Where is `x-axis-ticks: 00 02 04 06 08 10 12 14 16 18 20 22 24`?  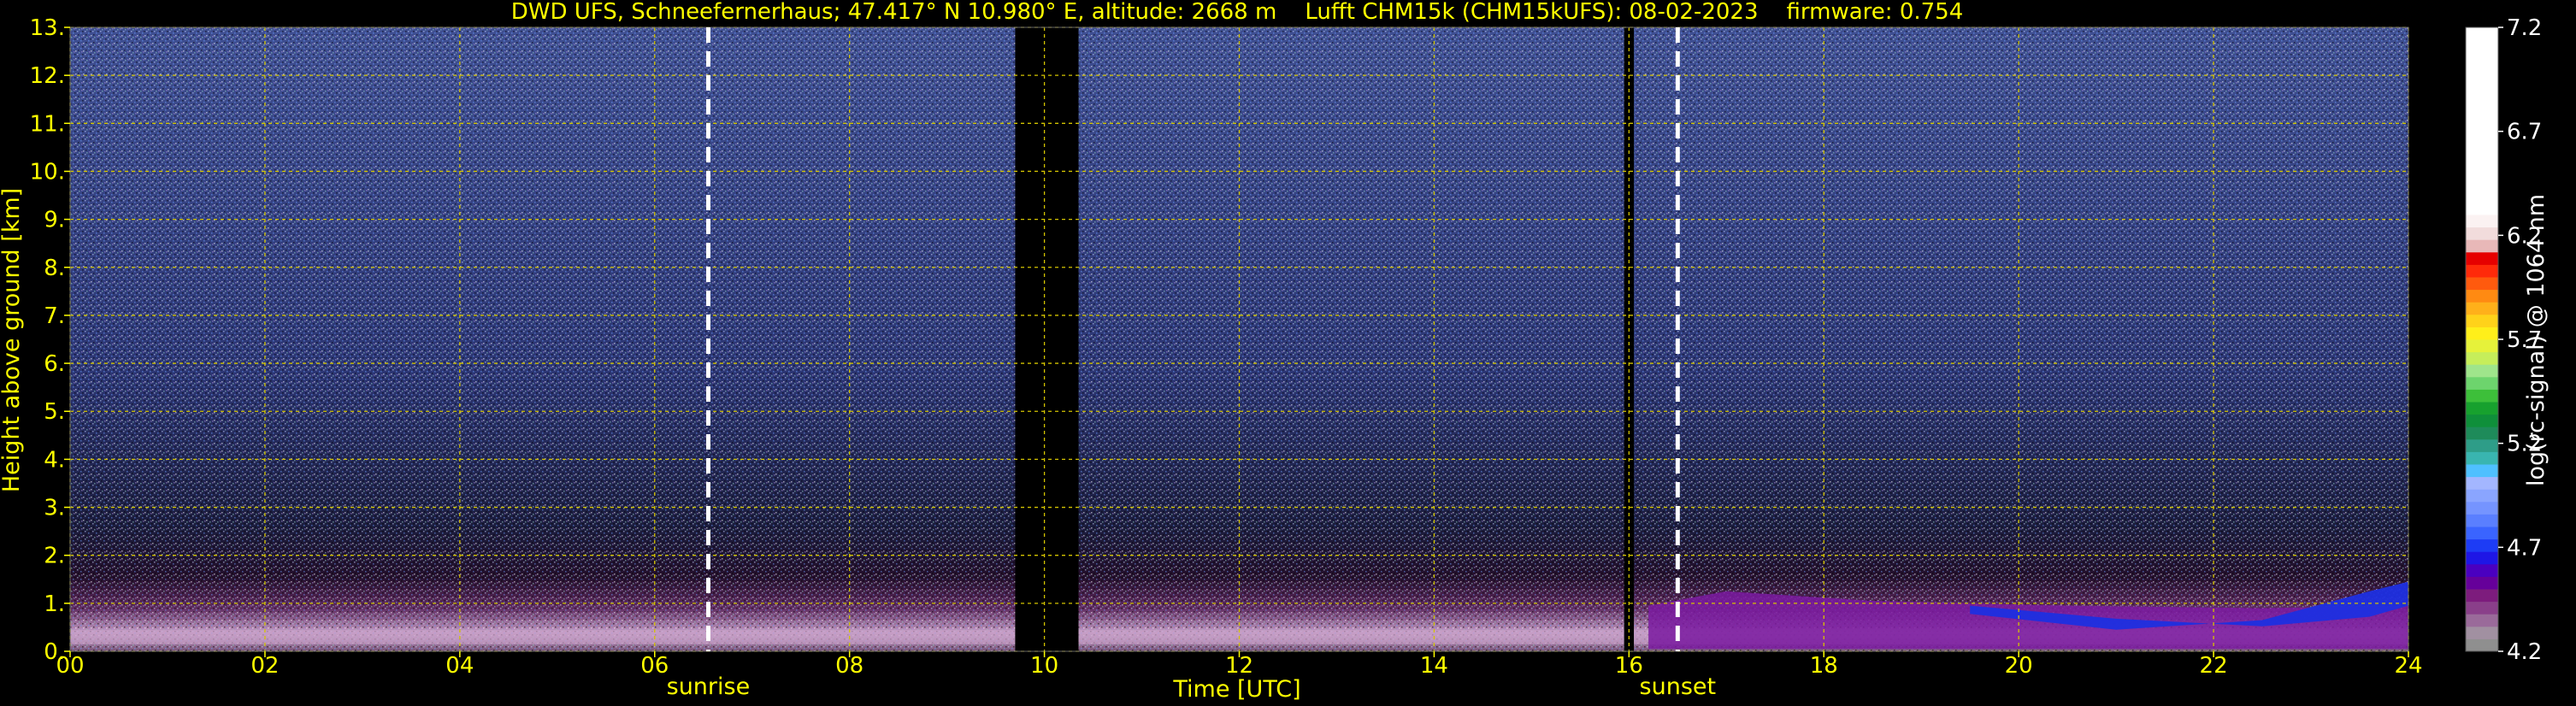
x-axis-ticks: 00 02 04 06 08 10 12 14 16 18 20 22 24 is located at coordinates (1239, 665).